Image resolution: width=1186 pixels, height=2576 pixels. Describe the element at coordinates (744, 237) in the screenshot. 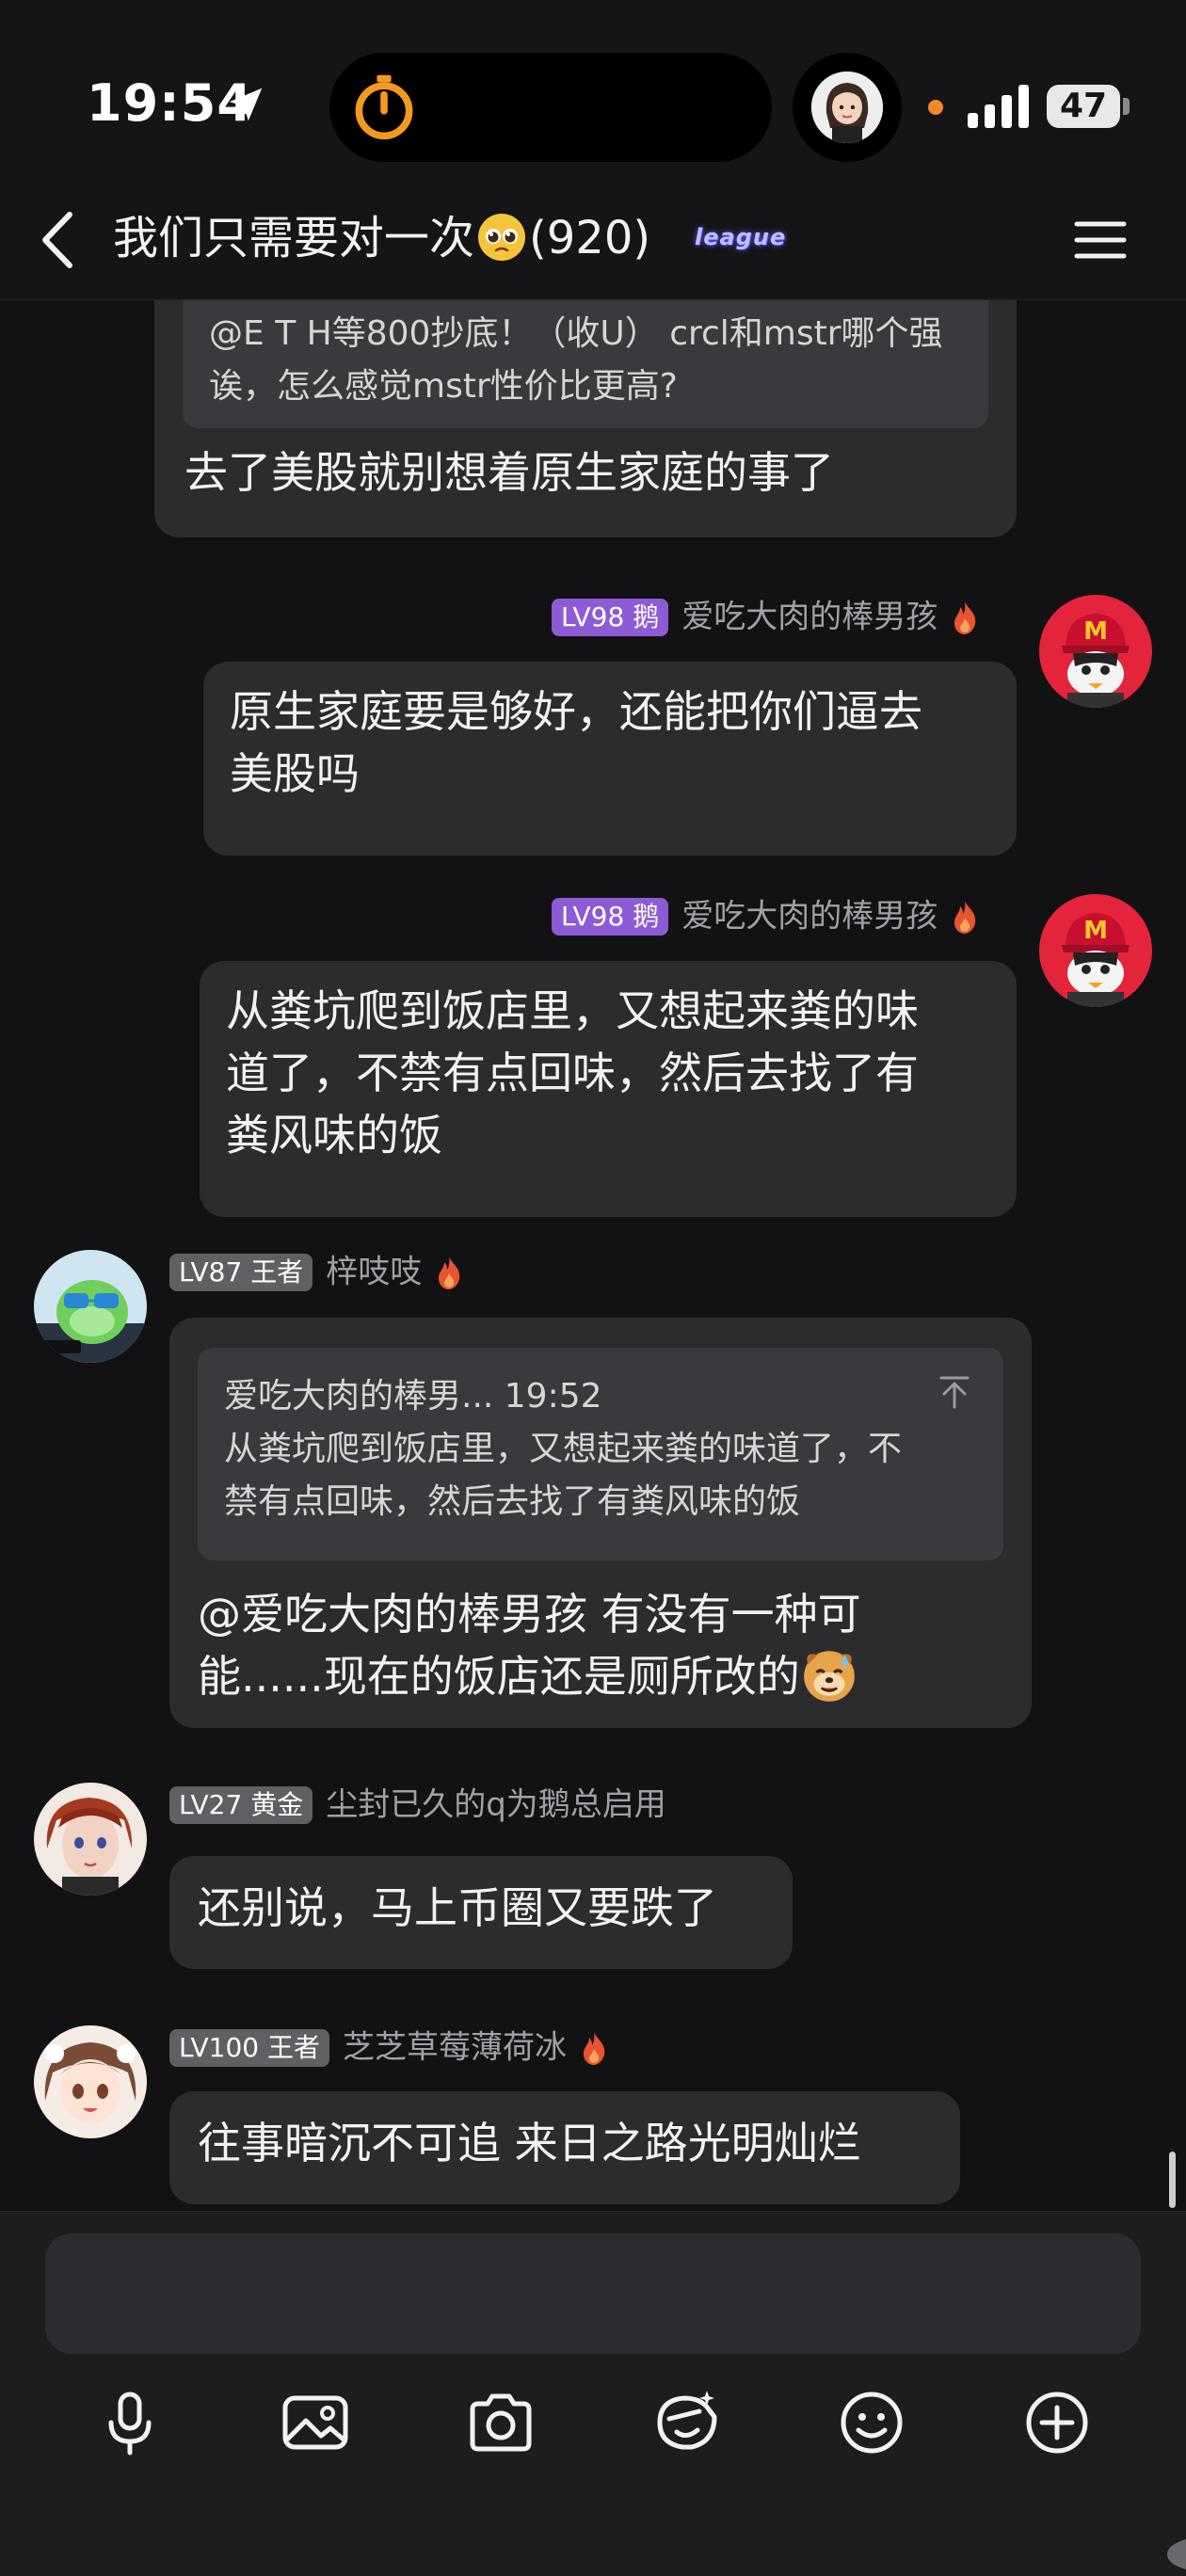

I see `league-badge: league` at that location.